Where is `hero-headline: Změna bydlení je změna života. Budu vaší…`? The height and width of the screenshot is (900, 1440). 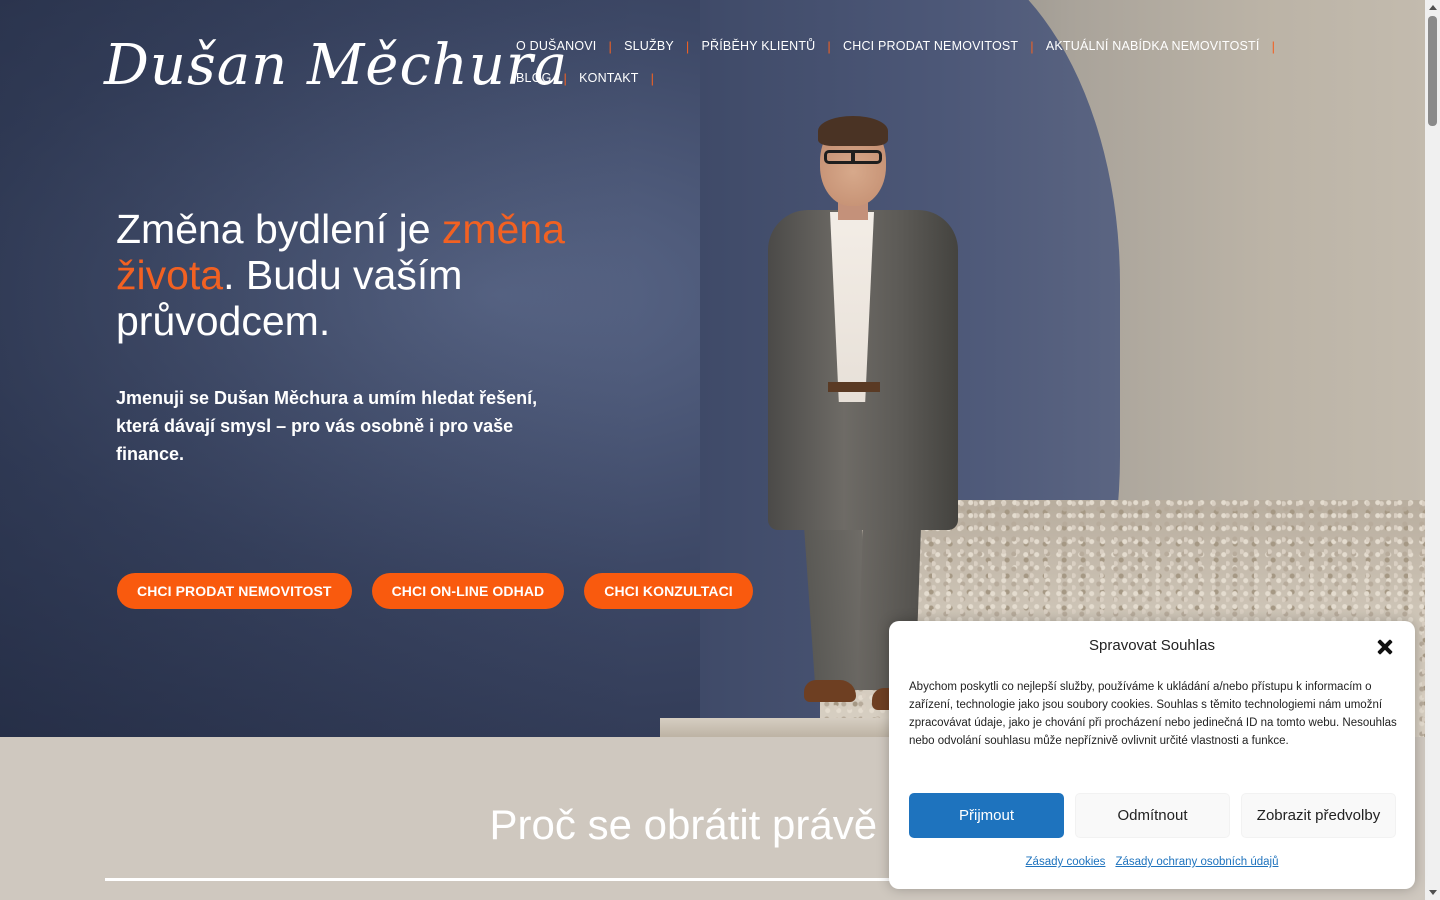
hero-headline: Změna bydlení je změna života. Budu vaší… is located at coordinates (346, 275).